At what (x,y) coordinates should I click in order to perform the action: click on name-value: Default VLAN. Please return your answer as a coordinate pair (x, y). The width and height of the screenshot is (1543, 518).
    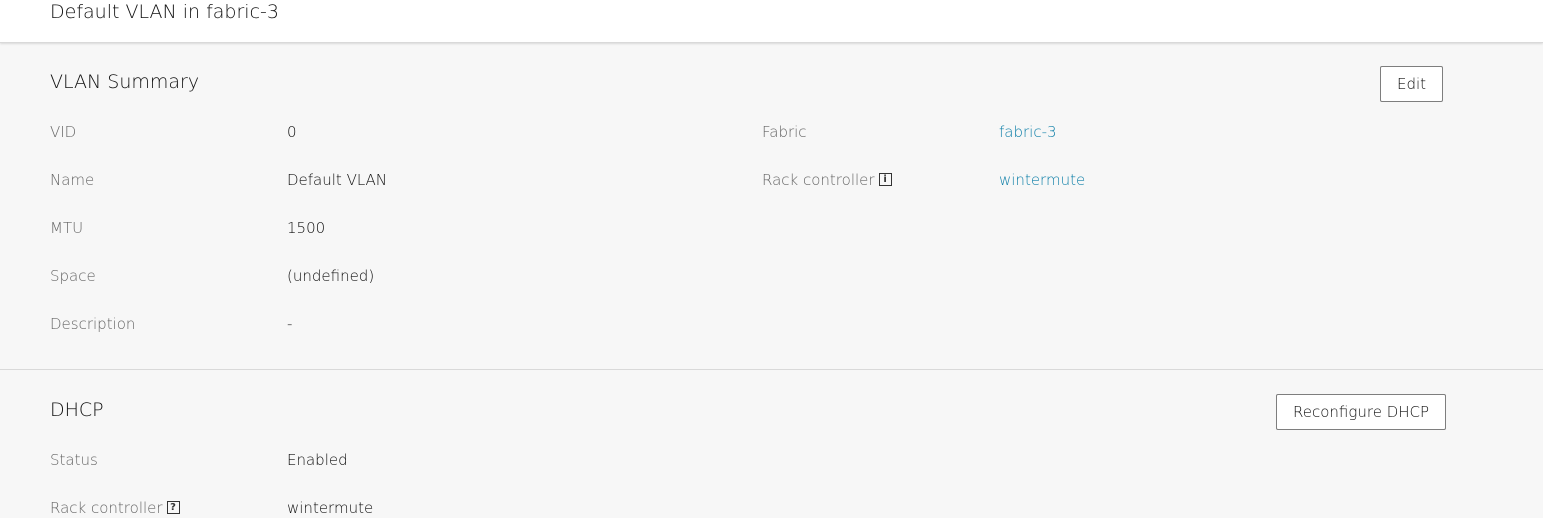
    Looking at the image, I should click on (337, 180).